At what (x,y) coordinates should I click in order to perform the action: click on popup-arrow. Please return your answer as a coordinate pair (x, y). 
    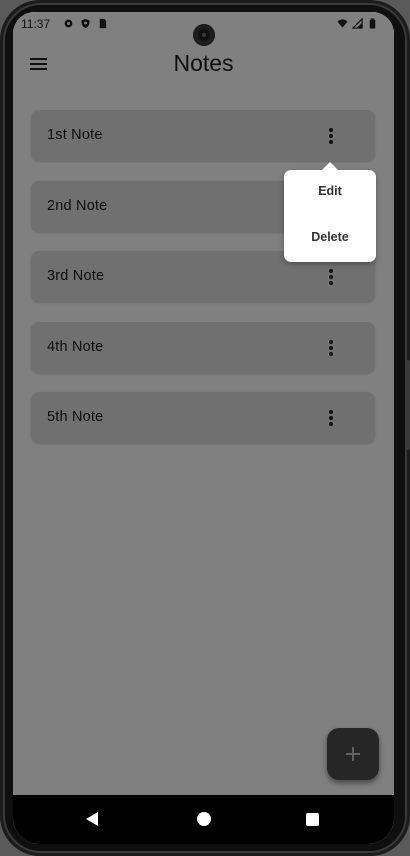
    Looking at the image, I should click on (330, 166).